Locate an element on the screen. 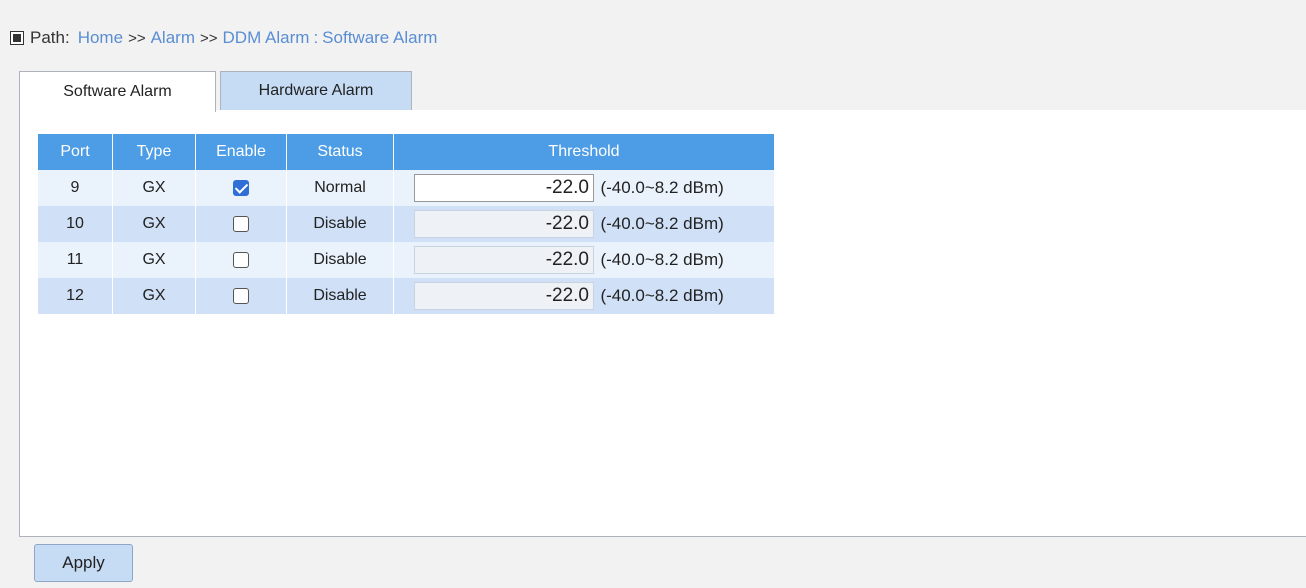 This screenshot has height=588, width=1306. port-cell: 10 is located at coordinates (75, 224).